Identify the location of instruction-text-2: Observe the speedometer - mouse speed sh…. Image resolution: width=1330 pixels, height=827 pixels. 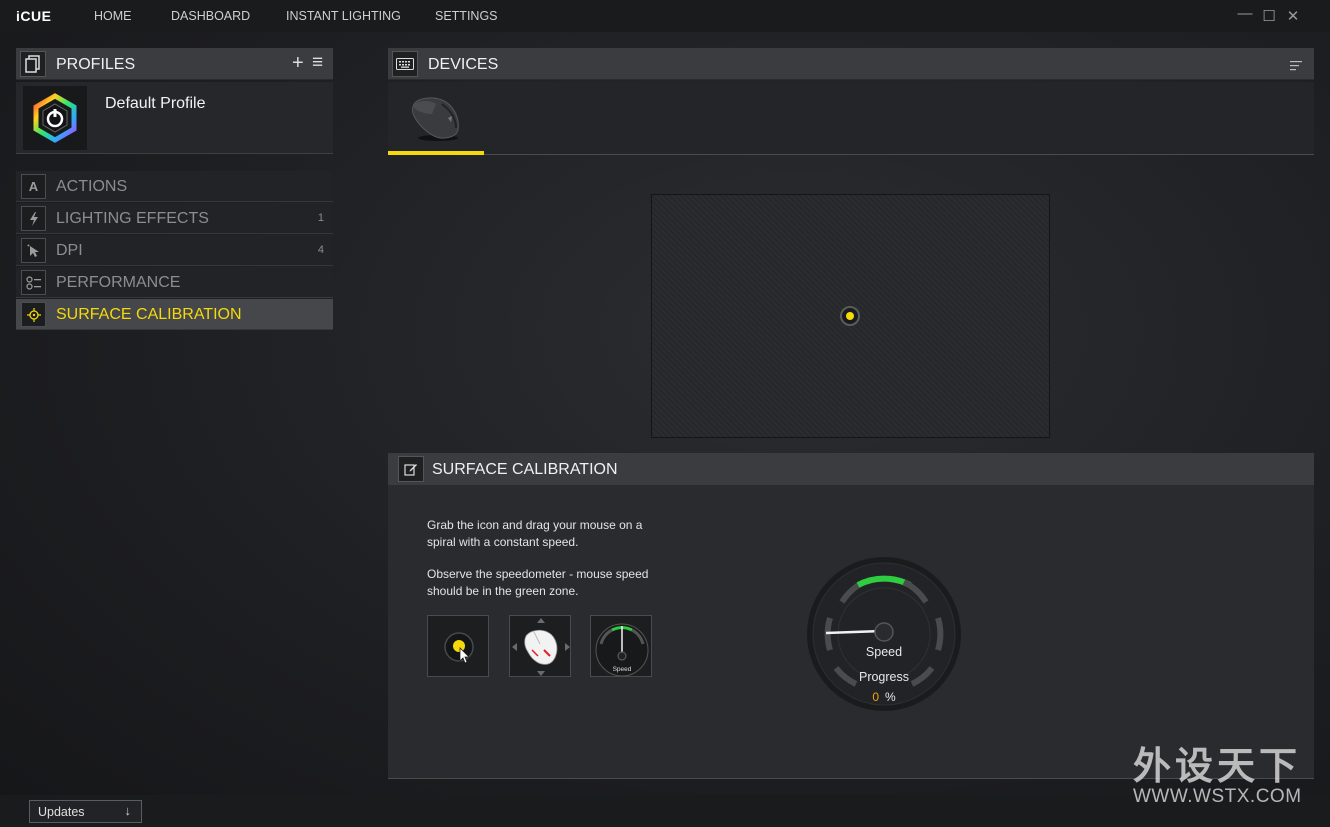
(538, 582).